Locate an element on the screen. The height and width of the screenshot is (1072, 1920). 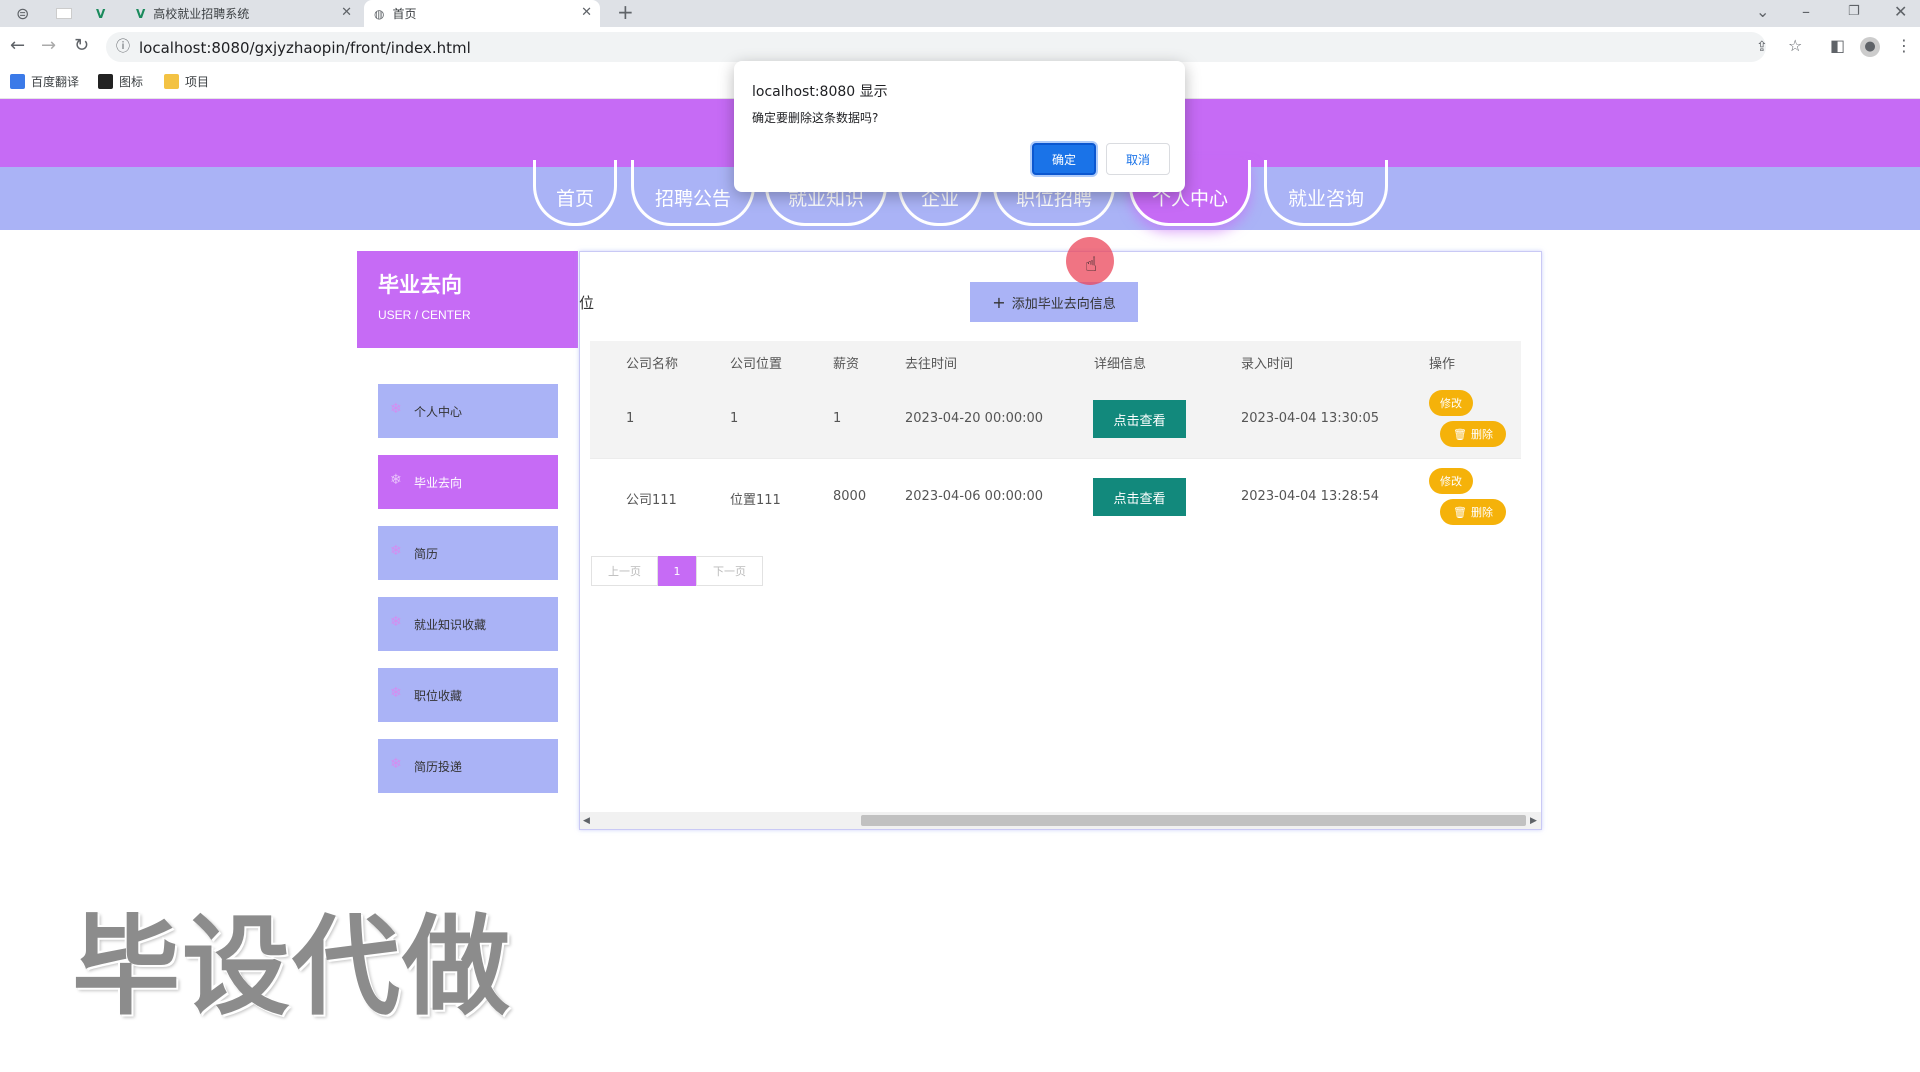
globe-icon: ◍ is located at coordinates (379, 13).